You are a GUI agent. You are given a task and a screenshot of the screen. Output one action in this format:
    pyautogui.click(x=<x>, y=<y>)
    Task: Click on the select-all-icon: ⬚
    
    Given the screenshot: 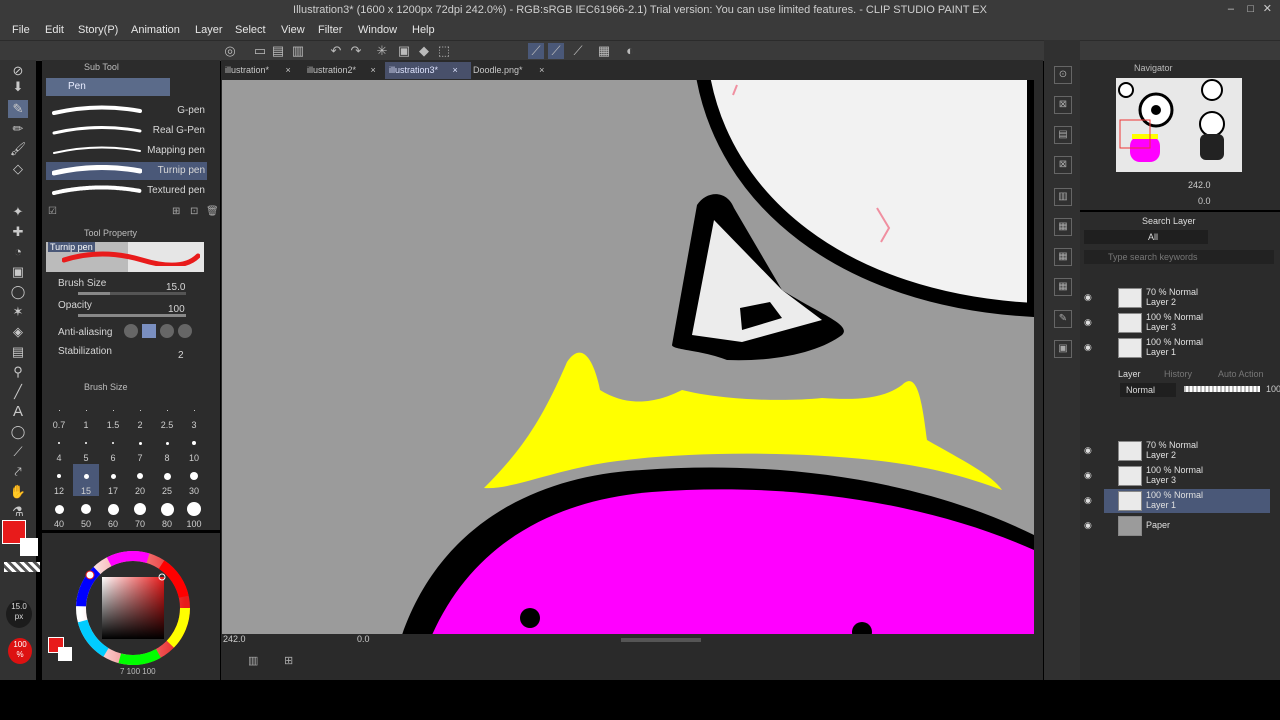 What is the action you would take?
    pyautogui.click(x=444, y=51)
    